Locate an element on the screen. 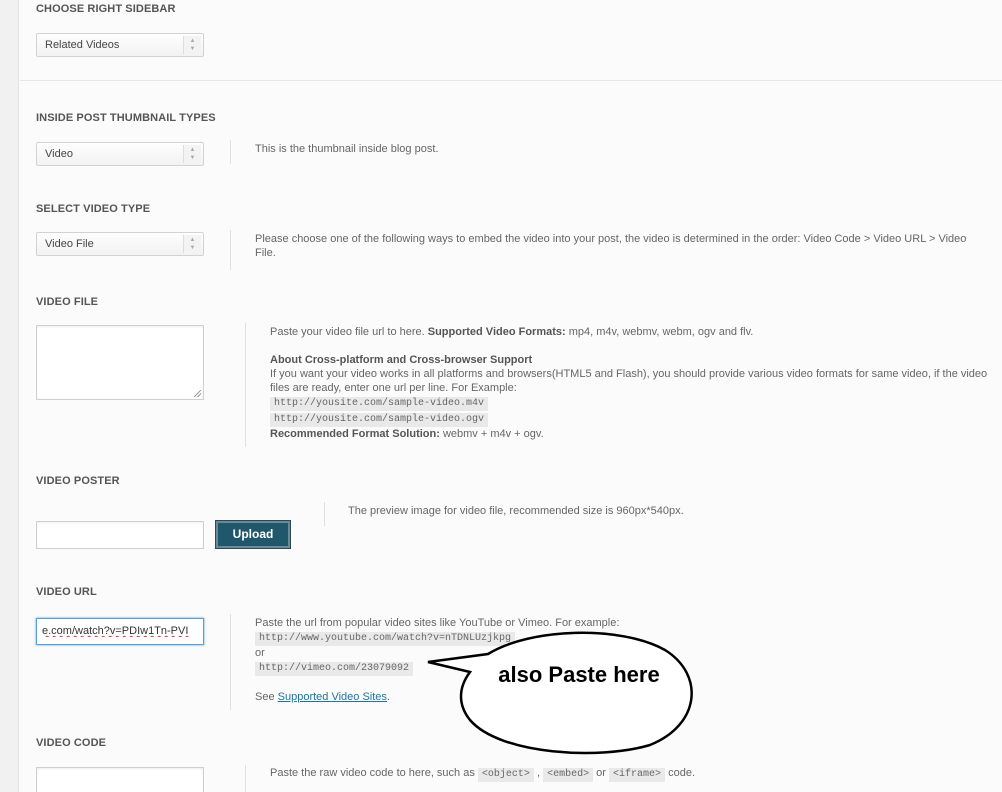  thumbnail-types-heading: INSIDE POST THUMBNAIL TYPES is located at coordinates (126, 118).